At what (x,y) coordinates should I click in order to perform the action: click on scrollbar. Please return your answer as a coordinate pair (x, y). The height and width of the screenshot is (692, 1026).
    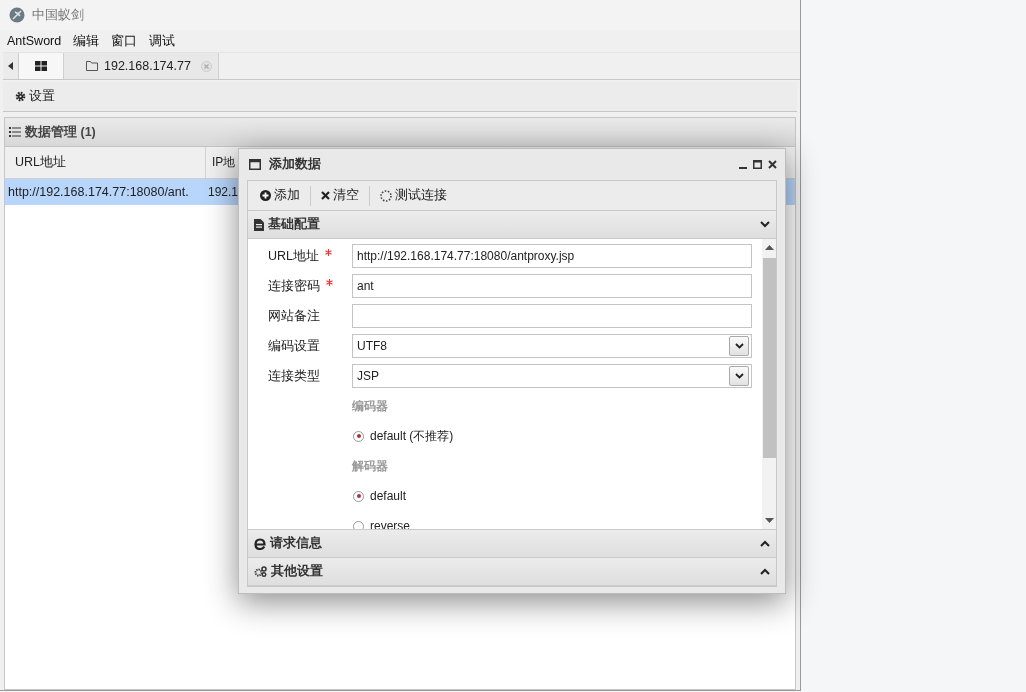
    Looking at the image, I should click on (769, 384).